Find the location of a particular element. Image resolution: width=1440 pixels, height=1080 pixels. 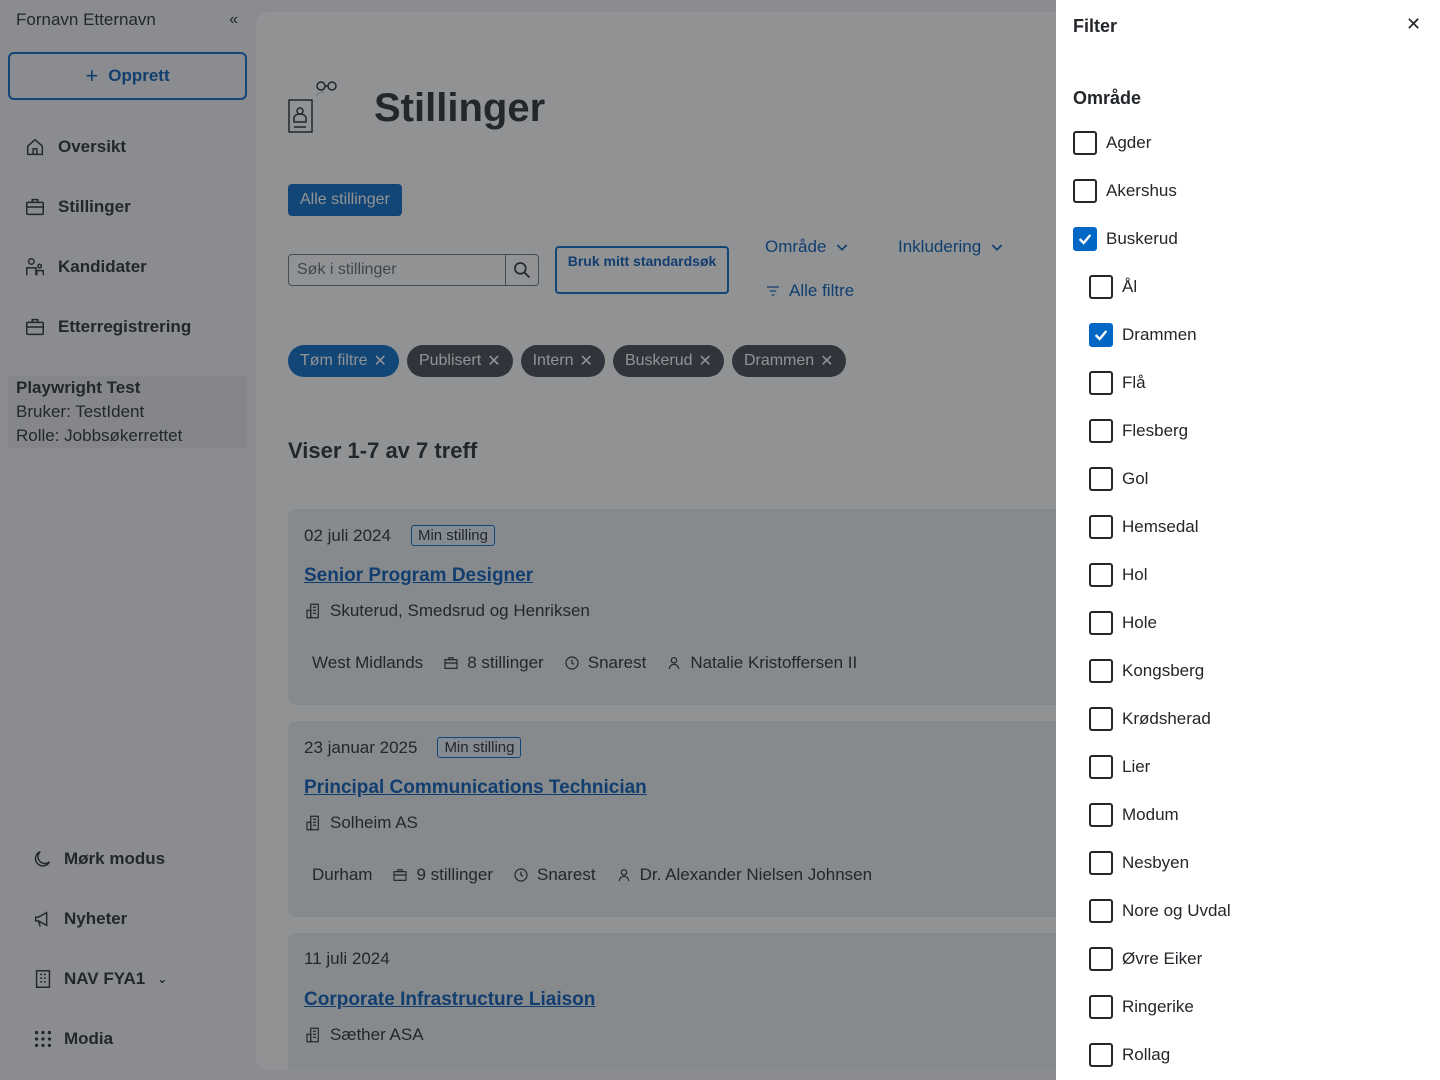

area-checkbox: Modum is located at coordinates (1134, 815).